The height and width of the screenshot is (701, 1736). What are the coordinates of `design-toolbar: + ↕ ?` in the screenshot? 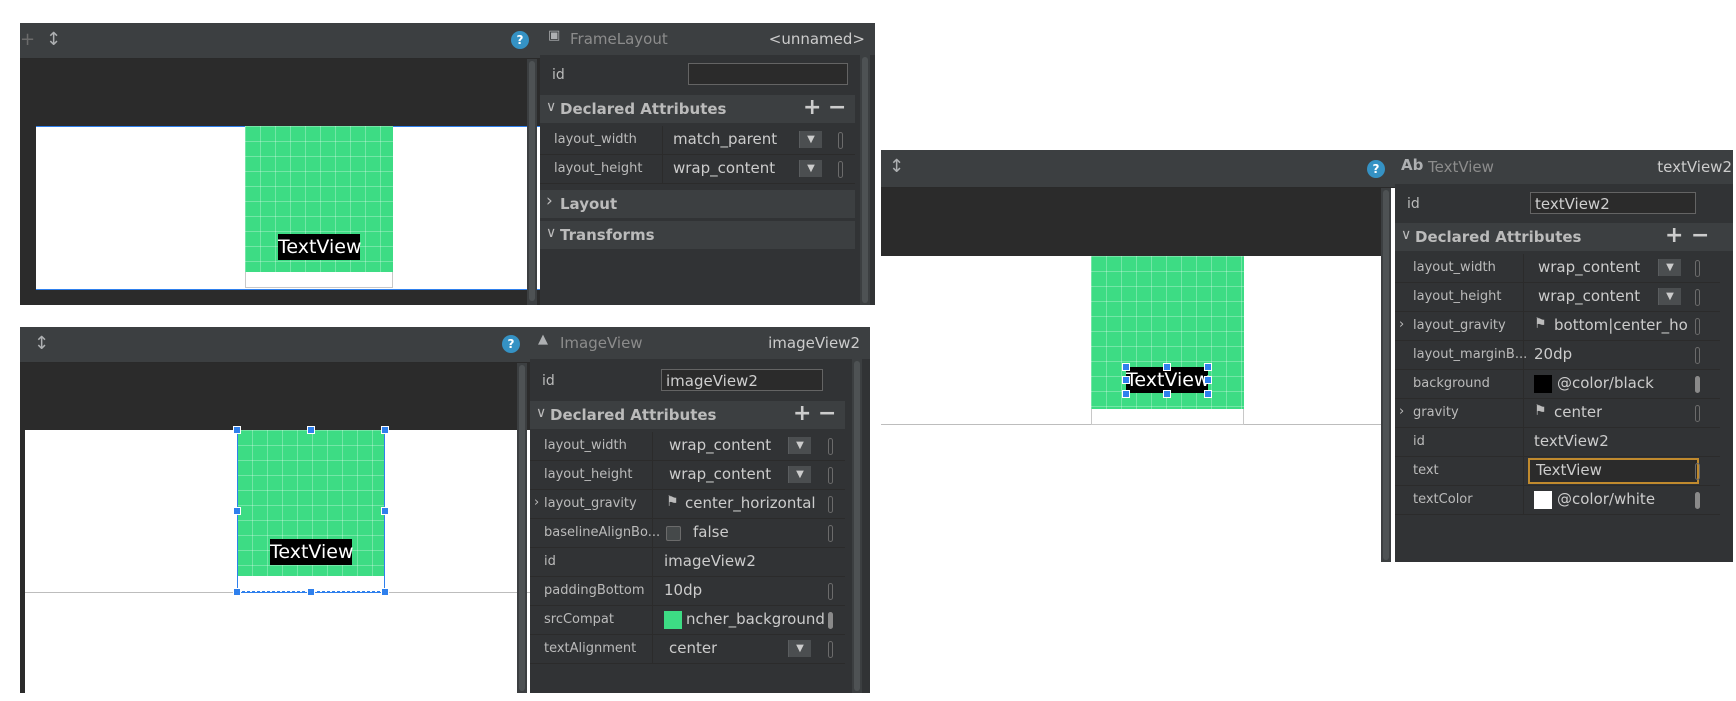 It's located at (280, 41).